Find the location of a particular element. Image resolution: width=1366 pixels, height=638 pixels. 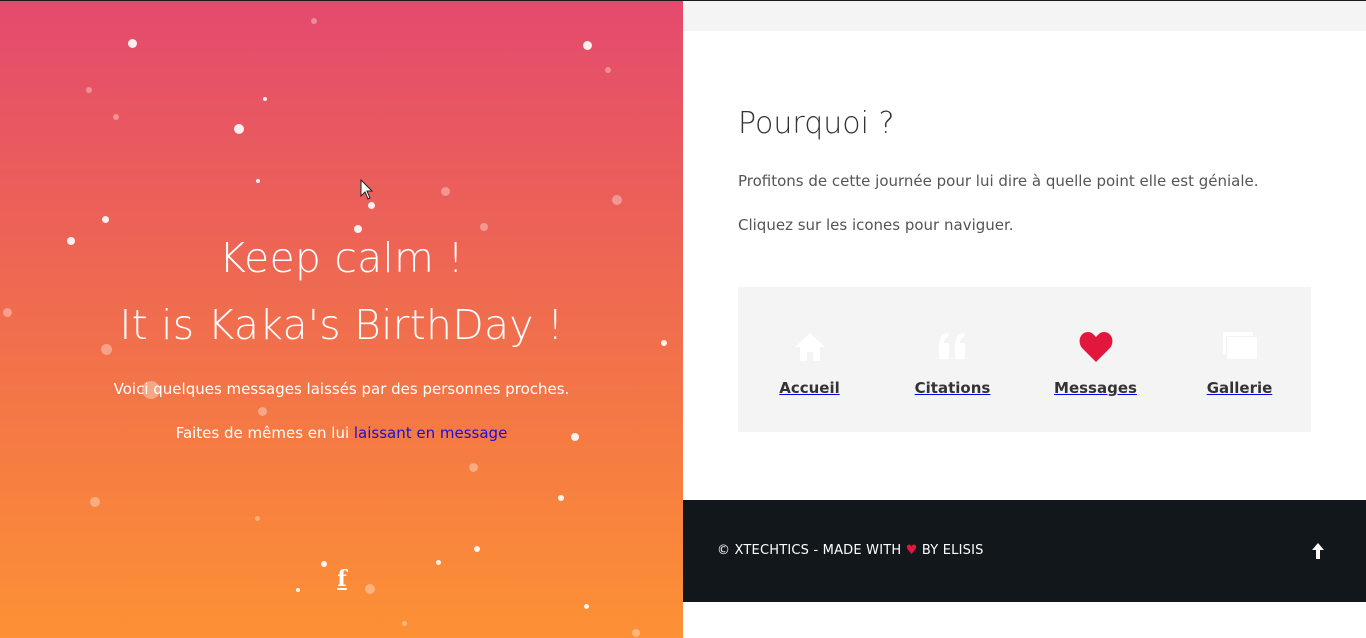

nav-item-label: Citations is located at coordinates (952, 388).